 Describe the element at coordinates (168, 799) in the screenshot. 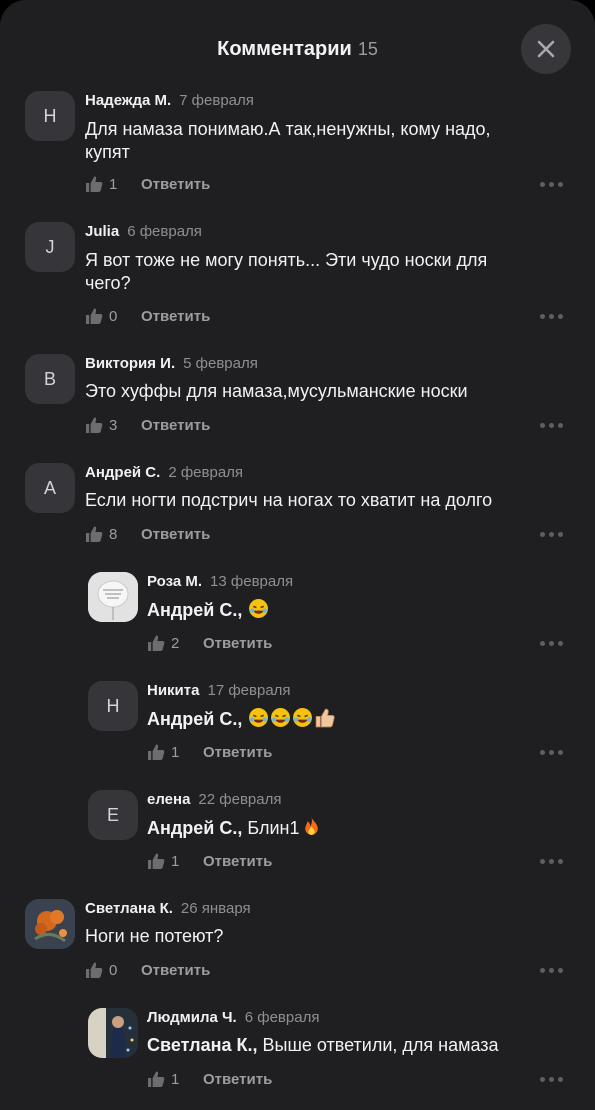

I see `comment-author: елена` at that location.